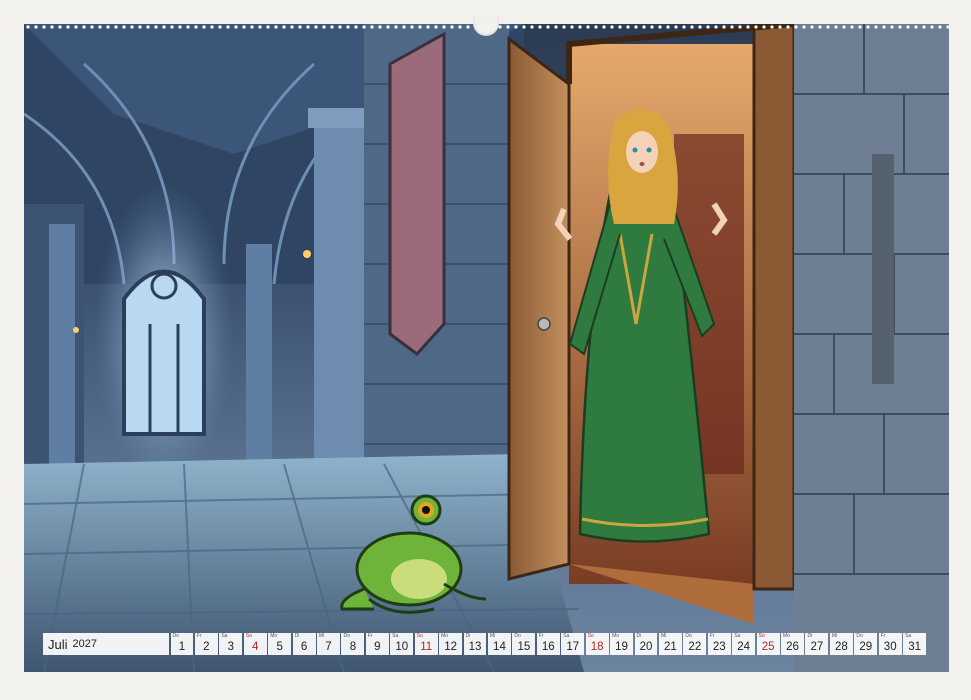 This screenshot has height=700, width=971. What do you see at coordinates (230, 647) in the screenshot?
I see `day-number: 3` at bounding box center [230, 647].